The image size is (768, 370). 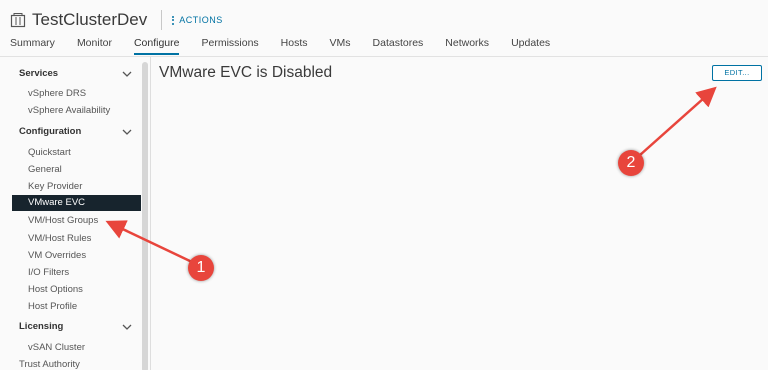 I want to click on section-configuration: Configuration, so click(x=50, y=131).